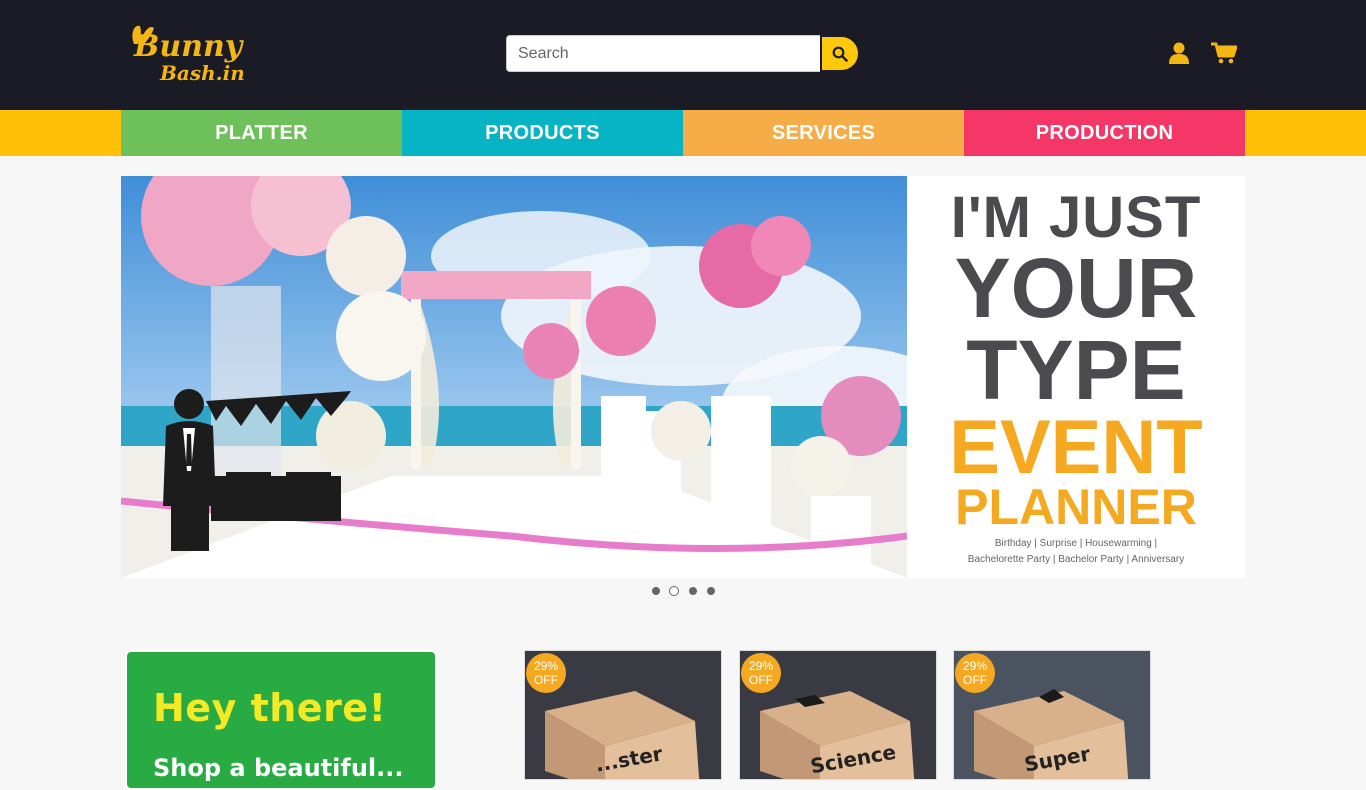 This screenshot has width=1366, height=790. I want to click on search-button, so click(840, 53).